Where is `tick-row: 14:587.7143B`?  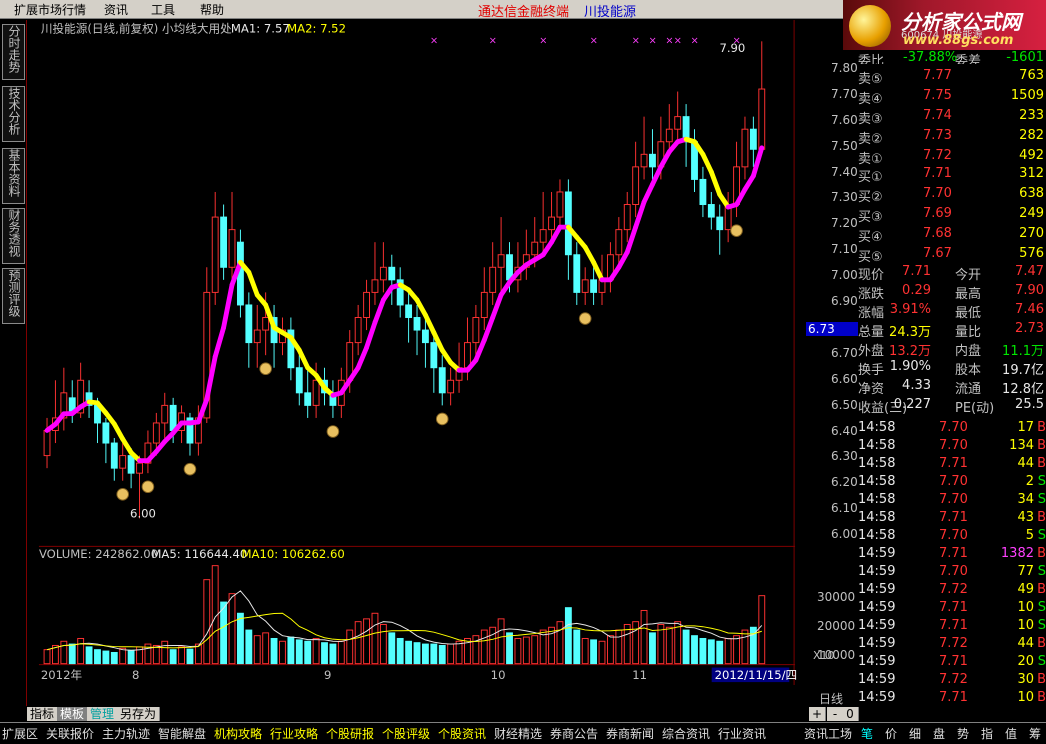
tick-row: 14:587.7143B is located at coordinates (951, 519).